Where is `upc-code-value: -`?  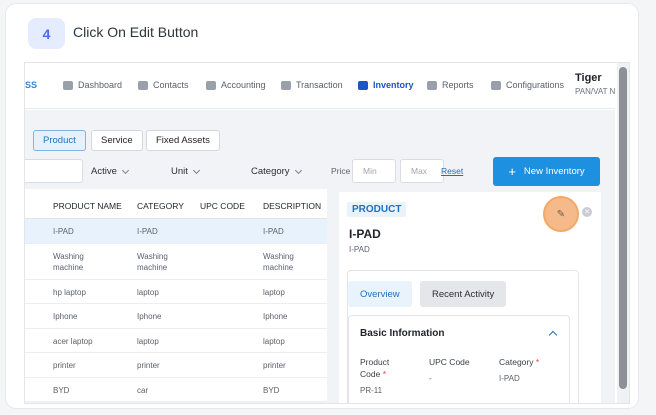
upc-code-value: - is located at coordinates (430, 378).